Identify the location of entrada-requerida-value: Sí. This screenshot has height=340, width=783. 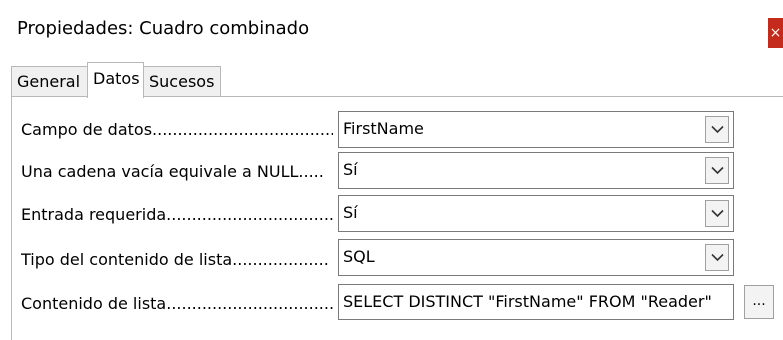
(350, 212).